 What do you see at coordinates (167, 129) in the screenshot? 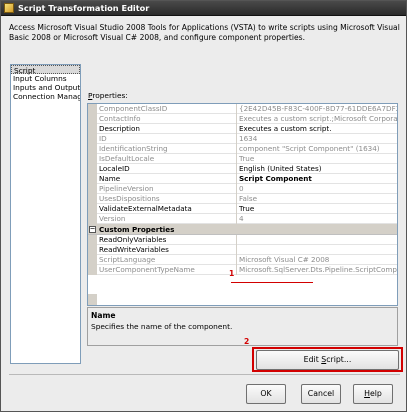
I see `property-name: Description` at bounding box center [167, 129].